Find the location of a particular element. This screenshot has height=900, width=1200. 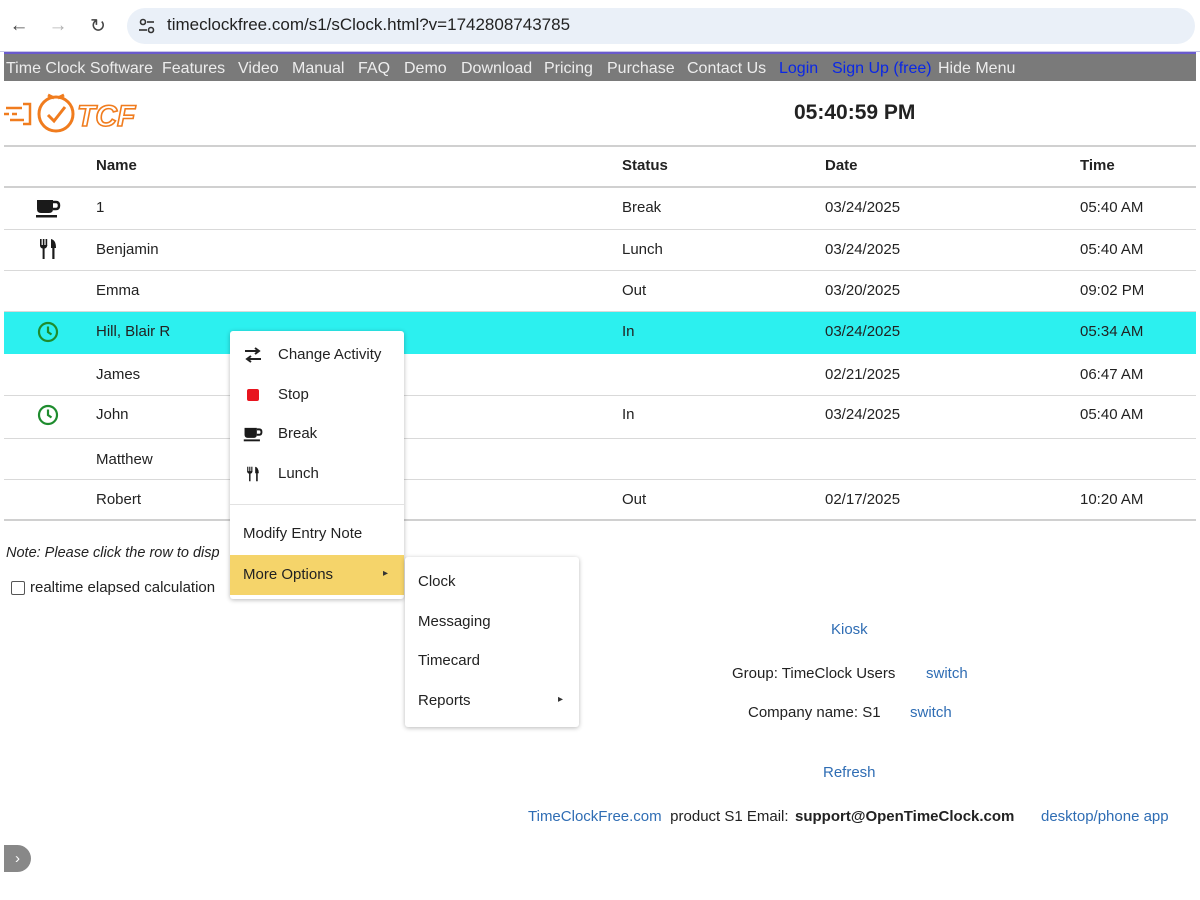

submenu-item-reports: Reports ▸ is located at coordinates (492, 701).